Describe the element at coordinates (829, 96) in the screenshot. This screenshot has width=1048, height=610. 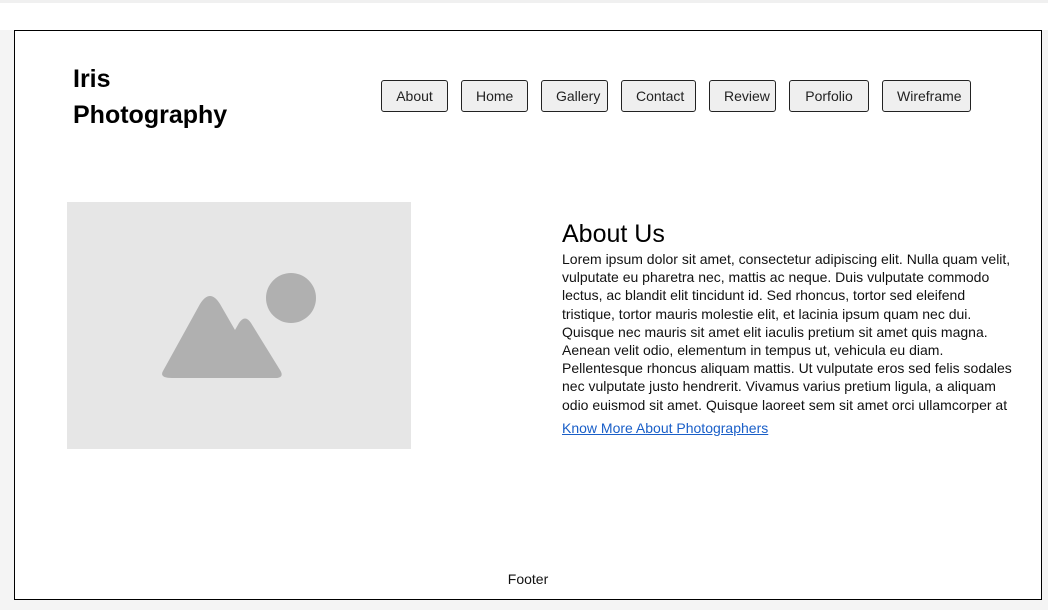
I see `nav-portfolio-button: Porfolio` at that location.